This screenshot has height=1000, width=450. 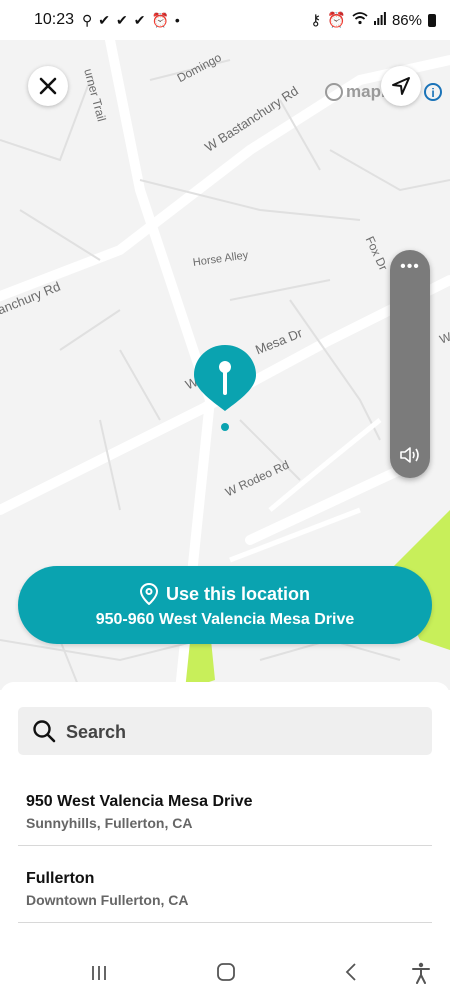 What do you see at coordinates (410, 267) in the screenshot?
I see `more-options-icon: •••` at bounding box center [410, 267].